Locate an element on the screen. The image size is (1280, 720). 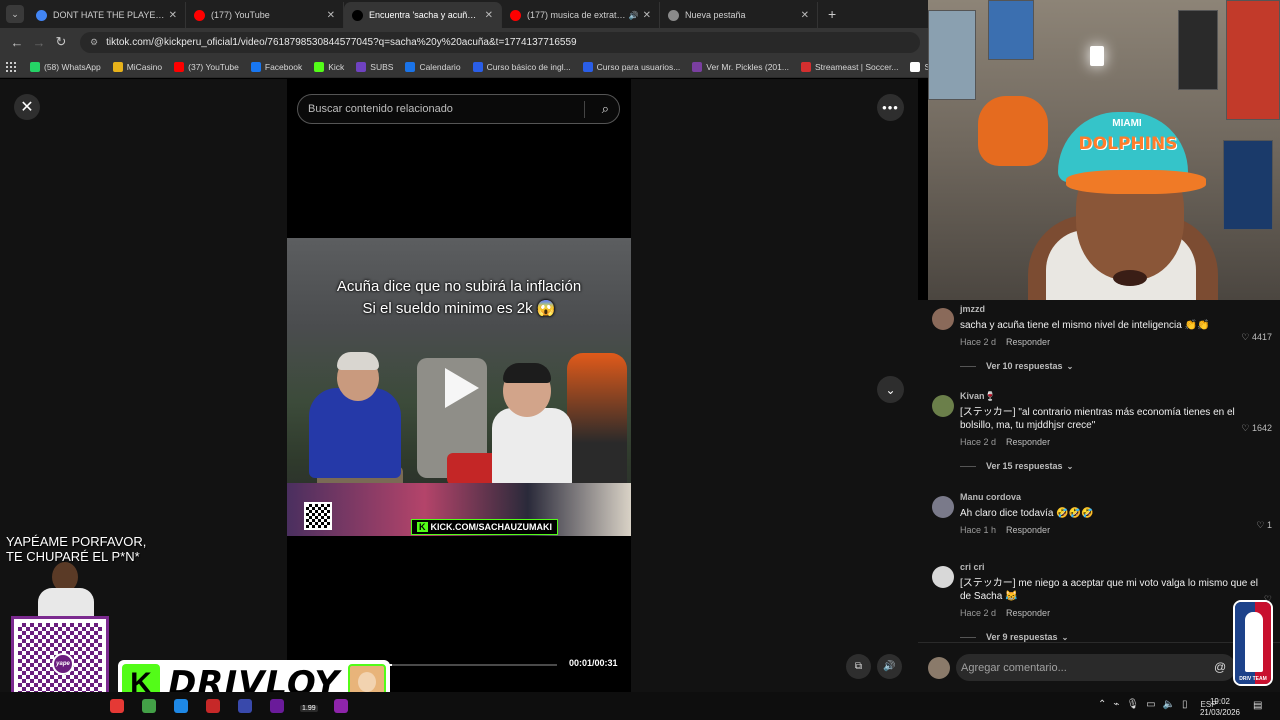
apps-grid-icon is located at coordinates (11, 66).